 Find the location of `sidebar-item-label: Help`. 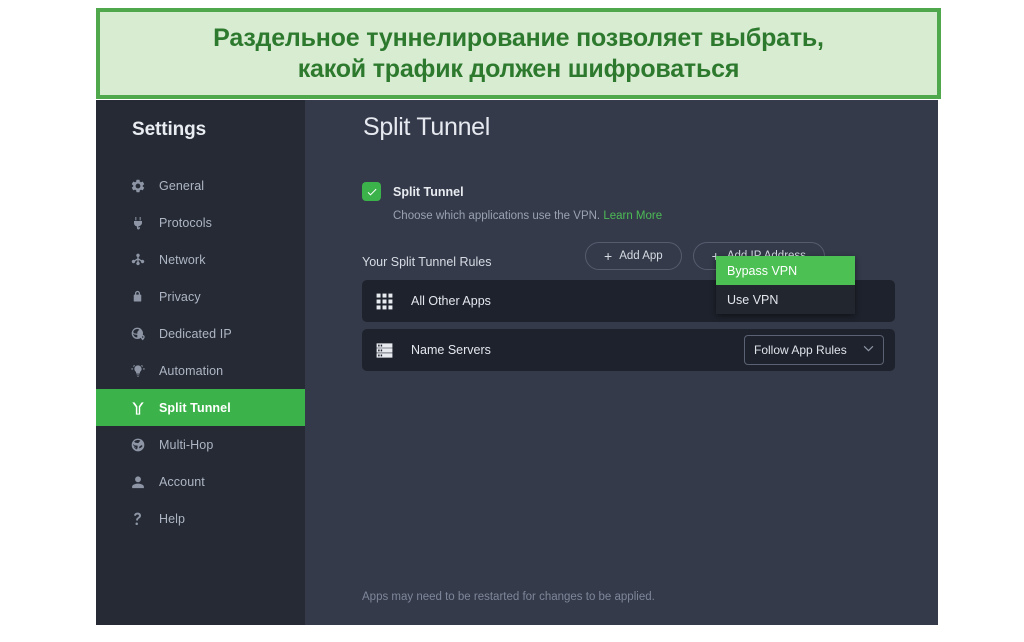

sidebar-item-label: Help is located at coordinates (172, 518).